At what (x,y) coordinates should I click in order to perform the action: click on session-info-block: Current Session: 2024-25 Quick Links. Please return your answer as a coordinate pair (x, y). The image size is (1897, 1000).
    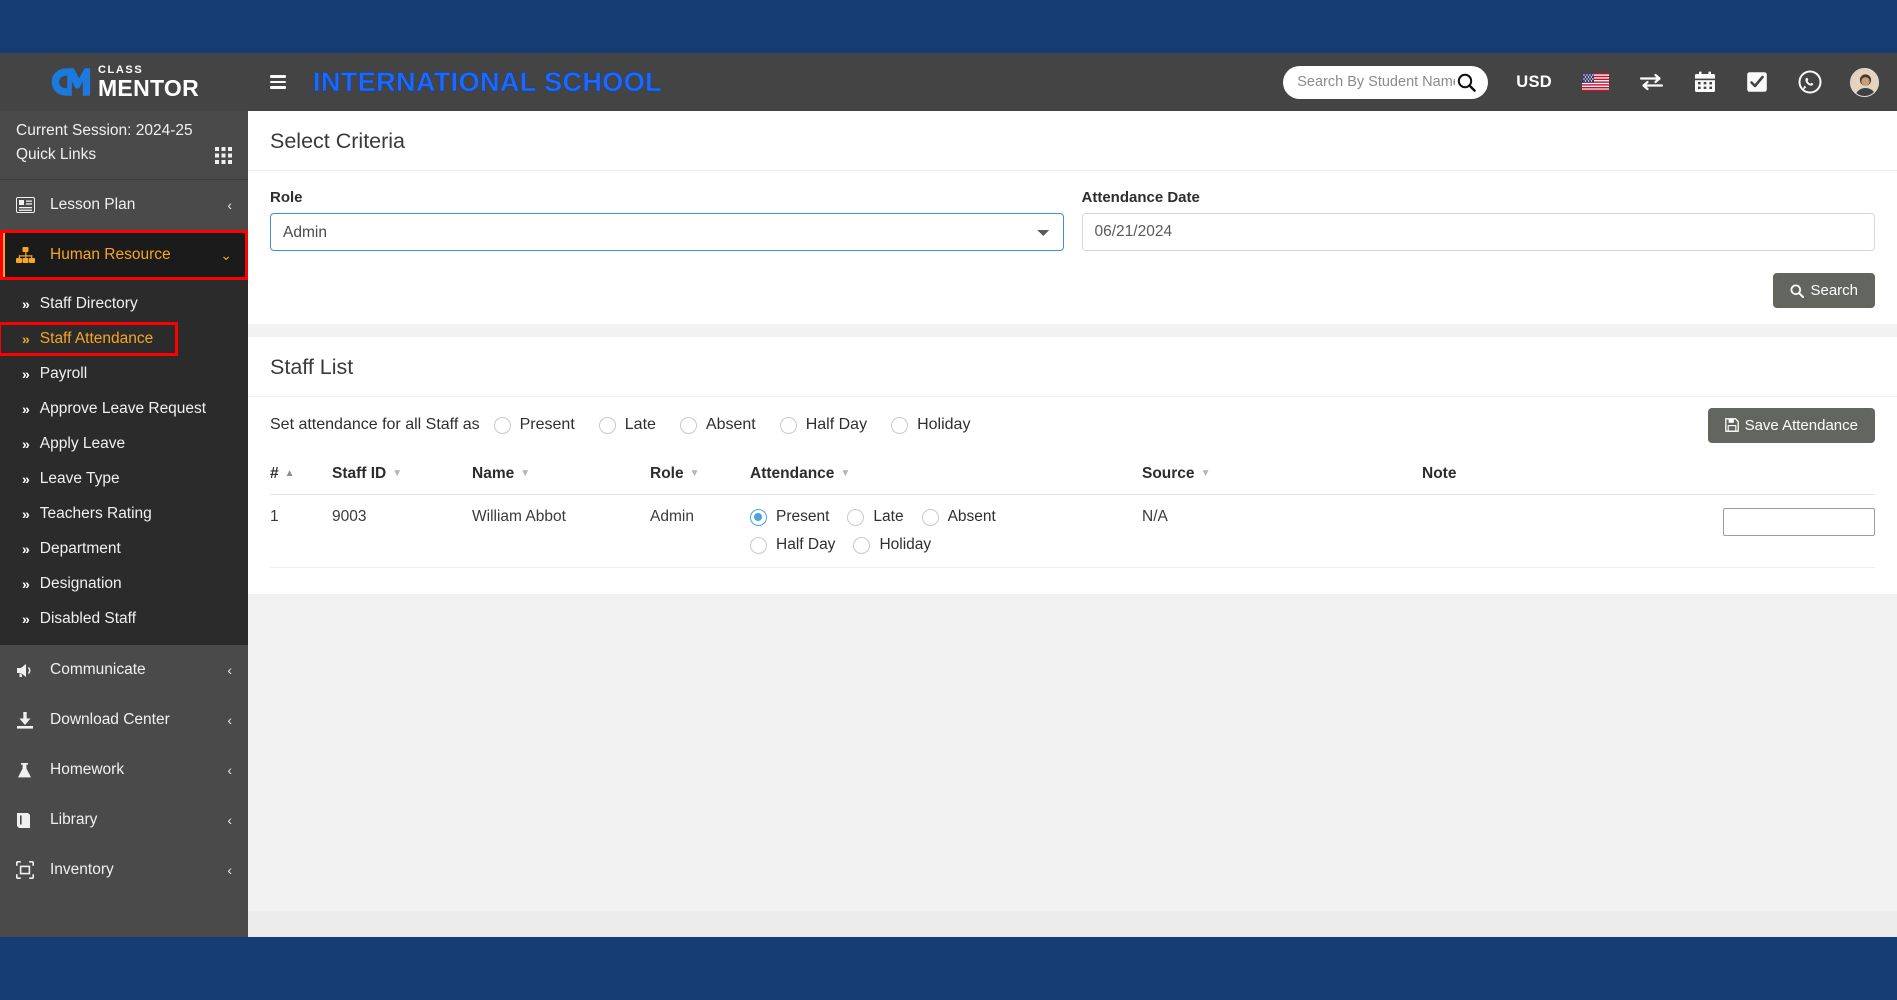
    Looking at the image, I should click on (124, 145).